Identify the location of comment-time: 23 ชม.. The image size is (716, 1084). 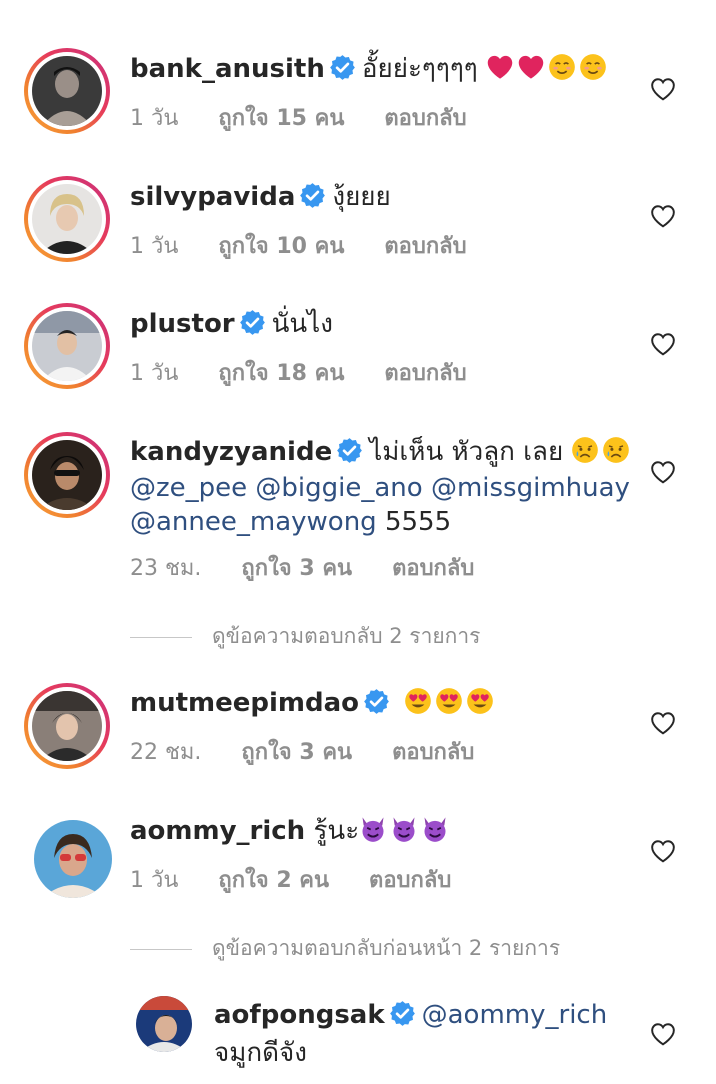
(166, 568).